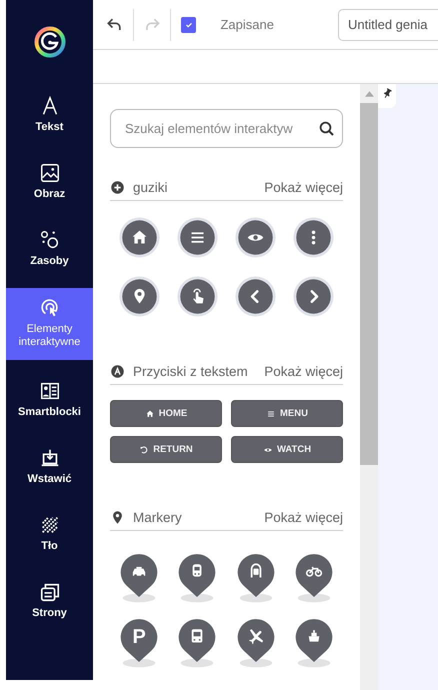 This screenshot has height=690, width=438. I want to click on text-button: RETURN, so click(166, 449).